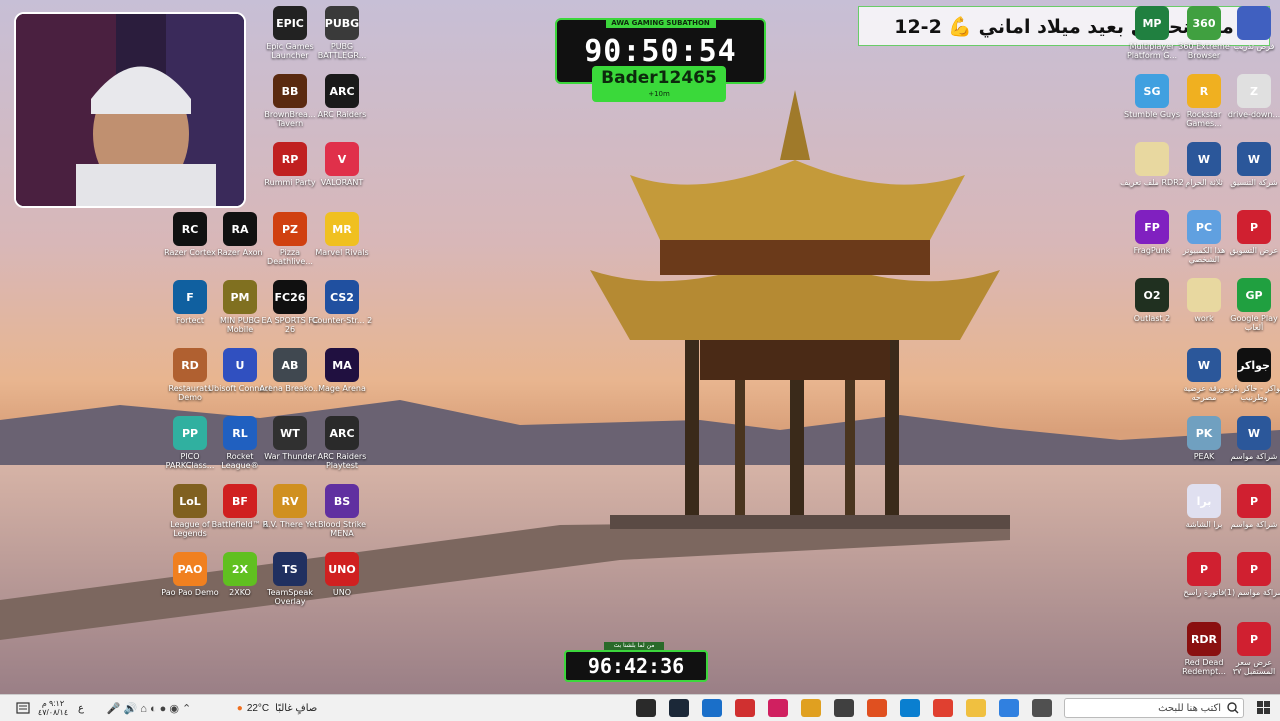  What do you see at coordinates (240, 501) in the screenshot?
I see `app-icon: BF` at bounding box center [240, 501].